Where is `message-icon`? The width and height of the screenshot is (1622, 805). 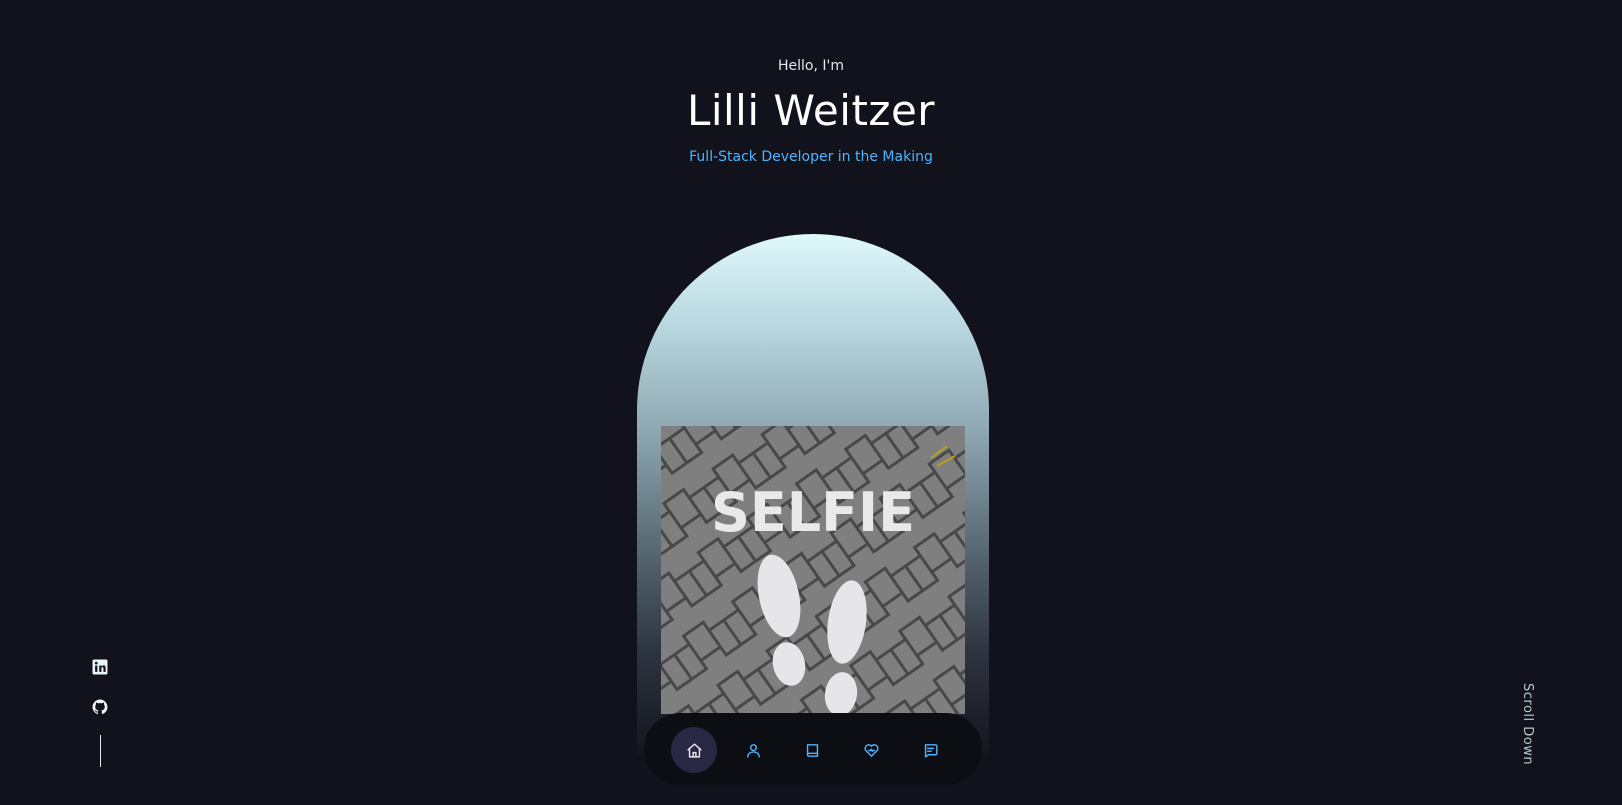 message-icon is located at coordinates (931, 750).